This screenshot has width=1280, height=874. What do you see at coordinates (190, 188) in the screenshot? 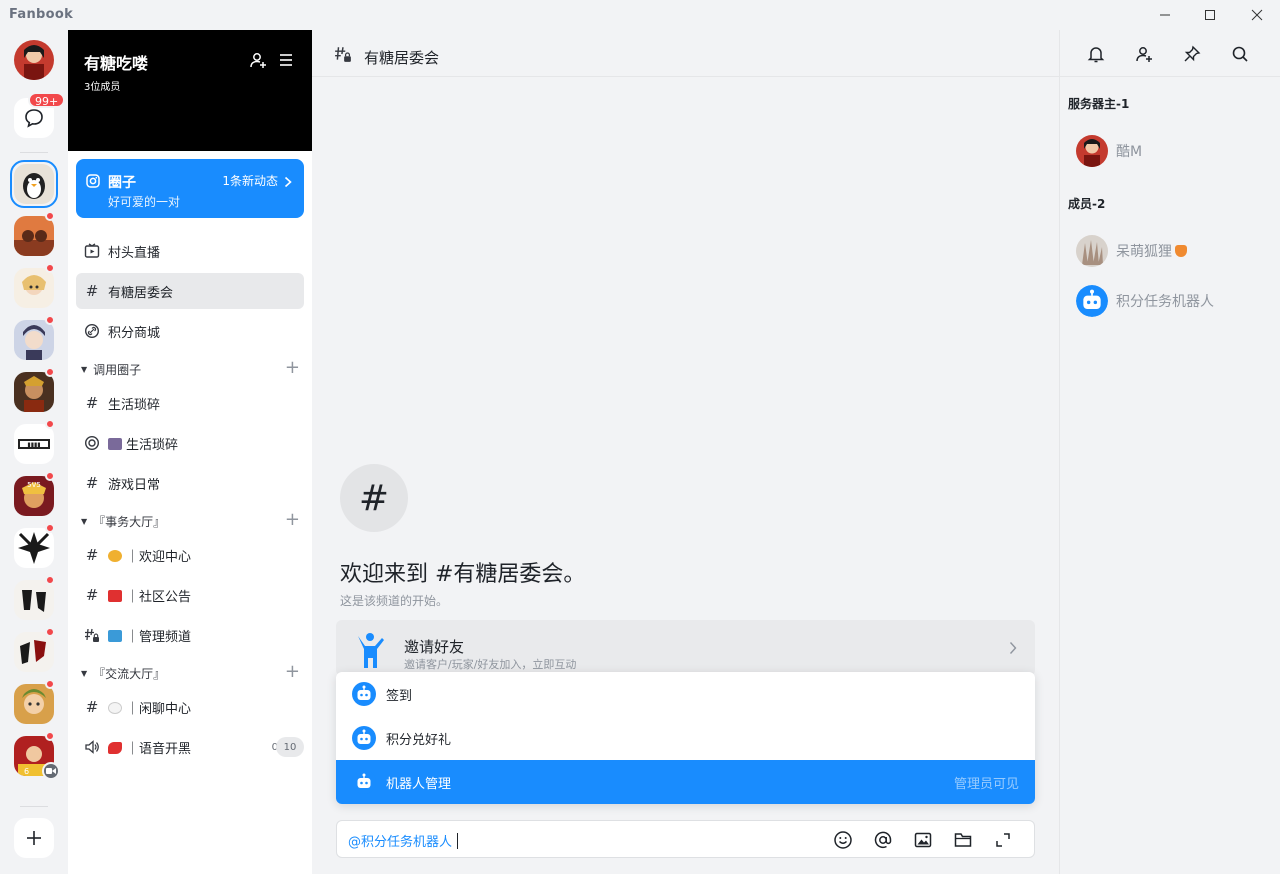
I see `circle-card: 圈子 好可爱的一对 1条新动态` at bounding box center [190, 188].